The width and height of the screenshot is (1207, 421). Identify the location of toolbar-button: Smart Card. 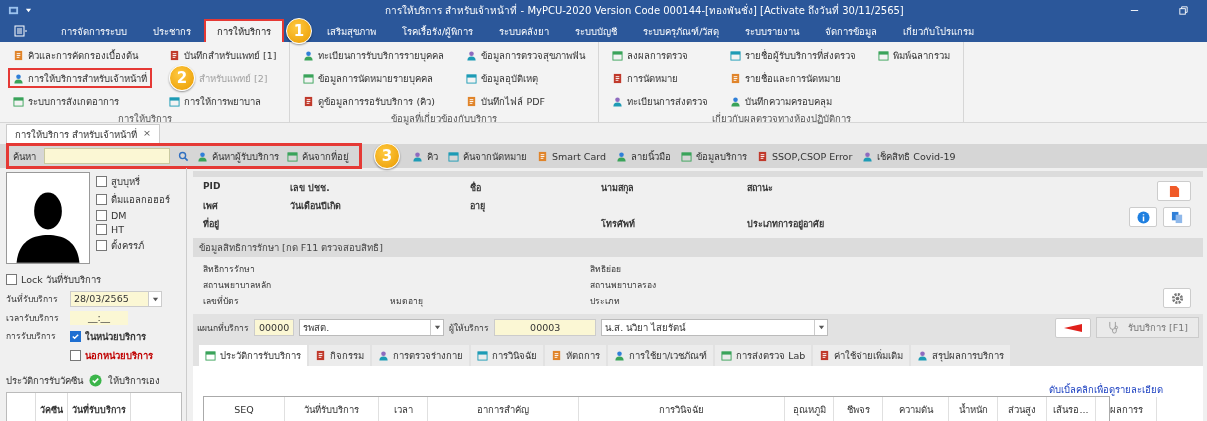
(571, 156).